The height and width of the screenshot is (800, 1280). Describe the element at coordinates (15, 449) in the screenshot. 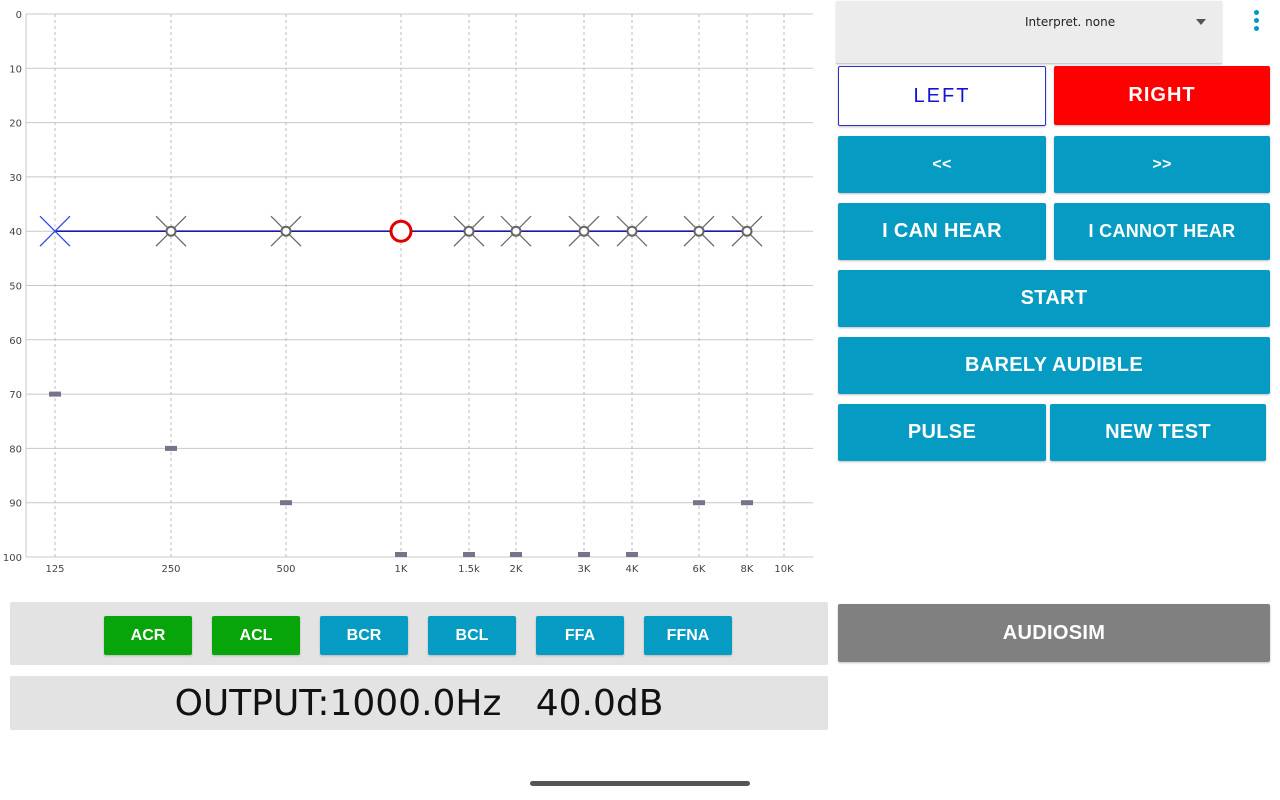

I see `y-tick-label: 80` at that location.